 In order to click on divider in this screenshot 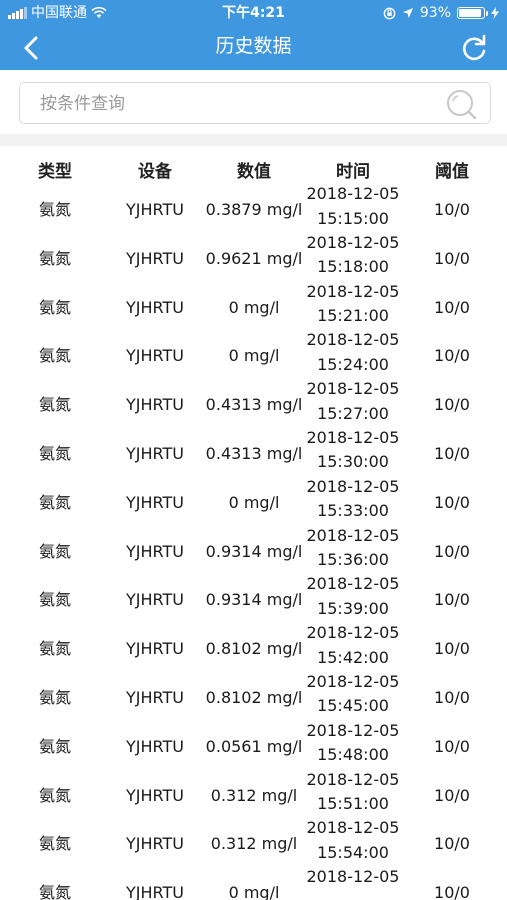, I will do `click(253, 140)`.